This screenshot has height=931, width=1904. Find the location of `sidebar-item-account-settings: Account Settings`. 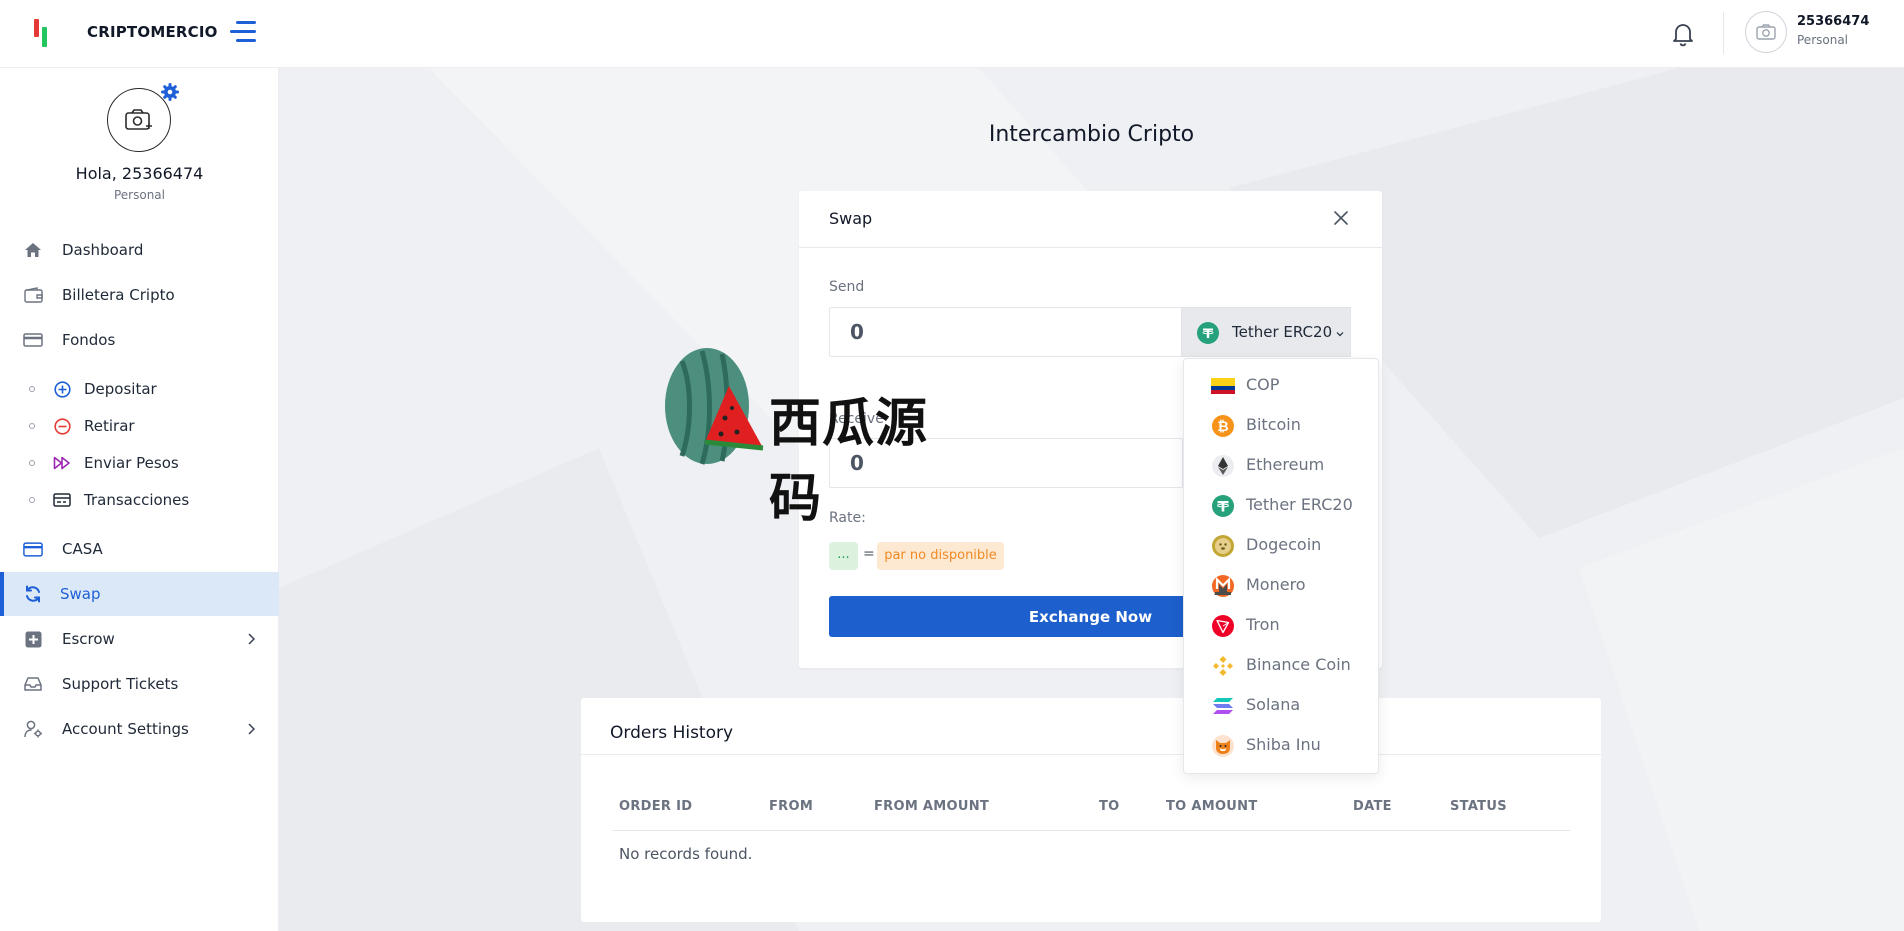

sidebar-item-account-settings: Account Settings is located at coordinates (139, 729).